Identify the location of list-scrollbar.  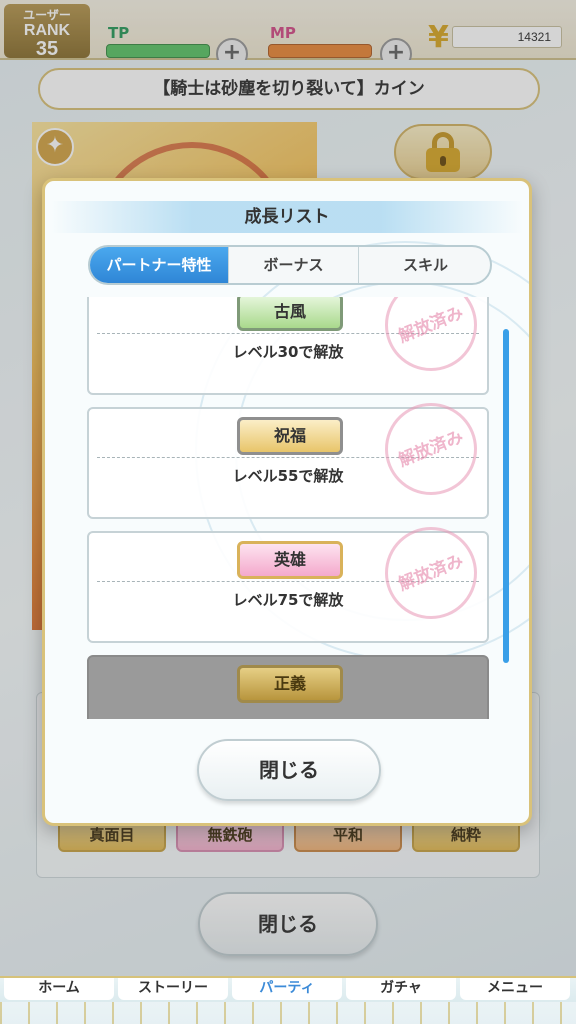
(506, 496).